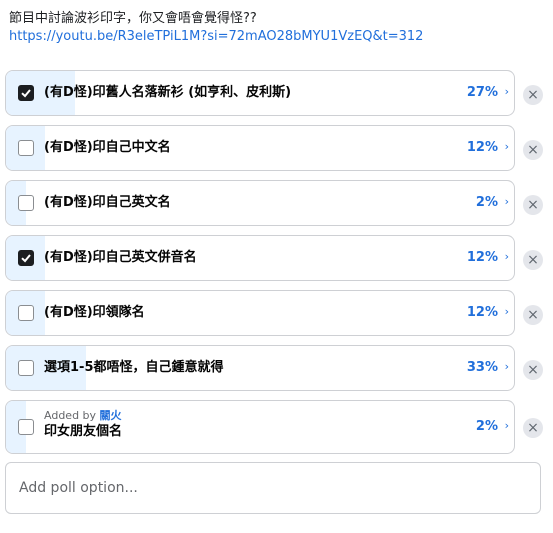  Describe the element at coordinates (168, 92) in the screenshot. I see `option-label: (有D怪)印舊人名落新衫 (如亨利、皮利斯)` at that location.